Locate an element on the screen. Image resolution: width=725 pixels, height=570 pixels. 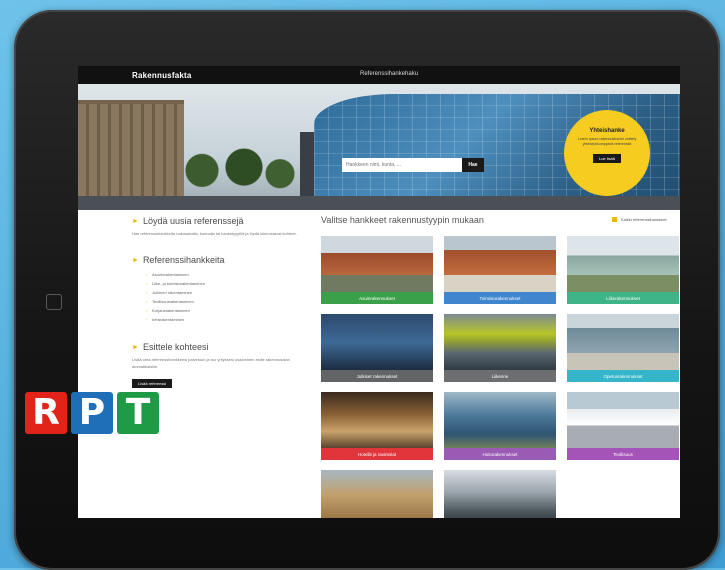
section-references-title: Referenssihankkeita is located at coordinates (183, 260).